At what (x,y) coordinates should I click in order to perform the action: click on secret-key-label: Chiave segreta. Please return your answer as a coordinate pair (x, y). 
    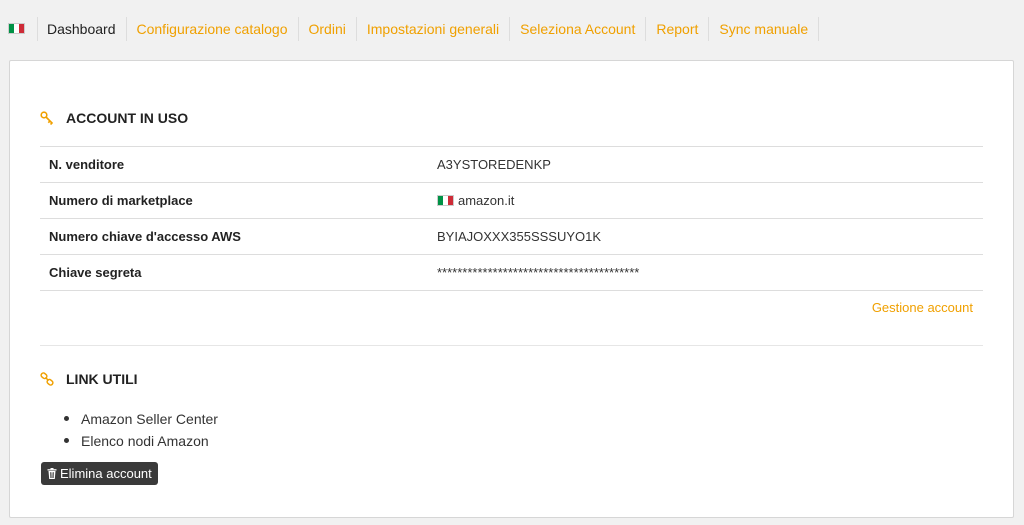
    Looking at the image, I should click on (234, 272).